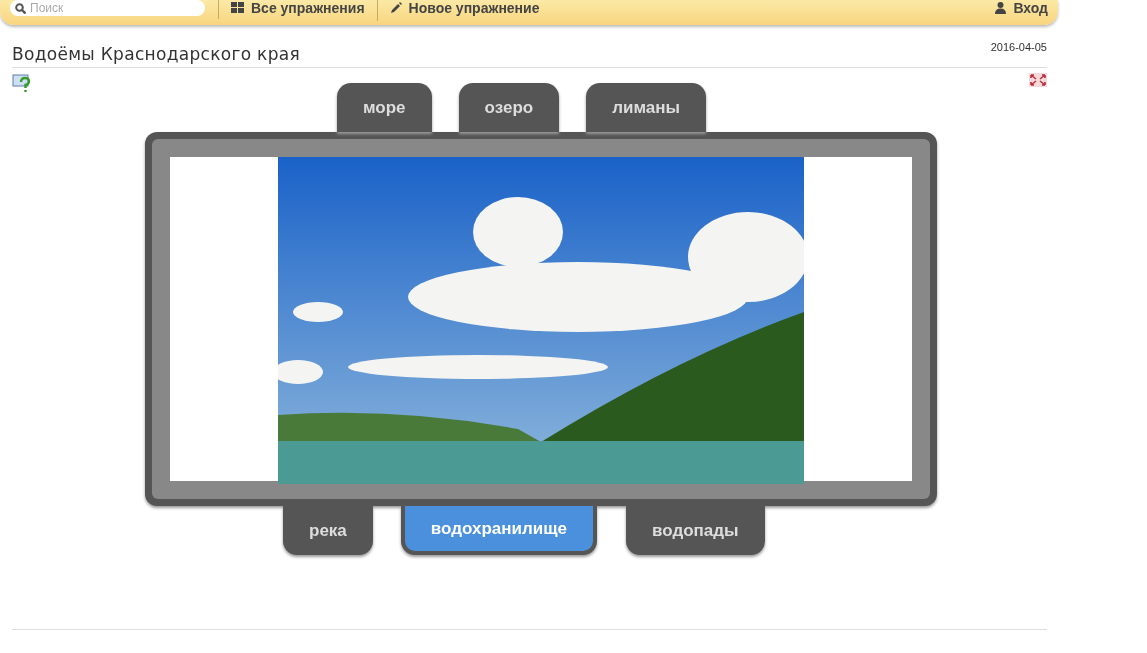  What do you see at coordinates (107, 8) in the screenshot?
I see `search-field: Поиск` at bounding box center [107, 8].